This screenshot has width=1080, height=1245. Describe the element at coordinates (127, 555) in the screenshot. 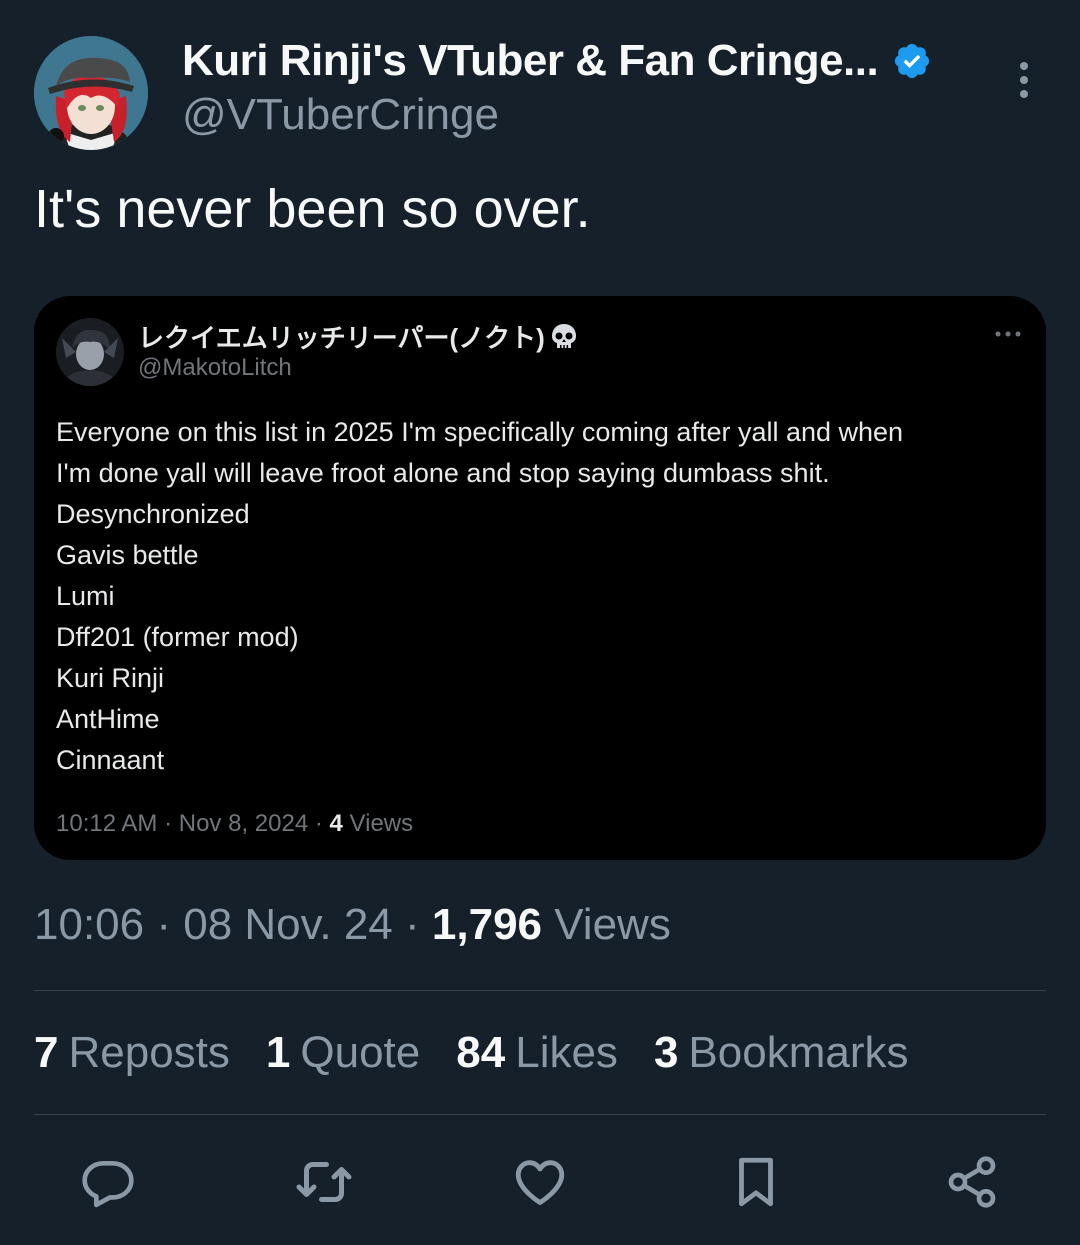

I see `quoted-text-line: Gavis bettle` at that location.